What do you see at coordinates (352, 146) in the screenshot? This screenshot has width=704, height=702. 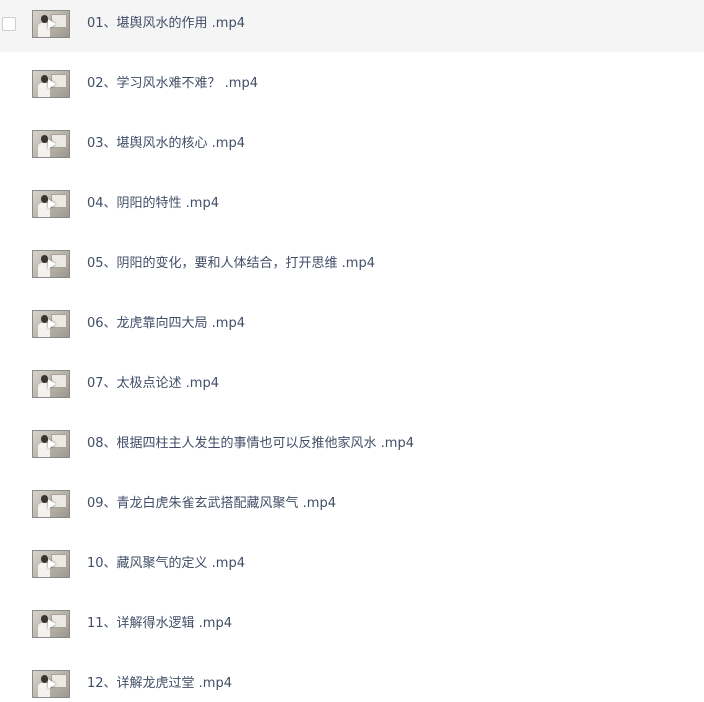 I see `file-row: 03、堪舆风水的核心 .mp4` at bounding box center [352, 146].